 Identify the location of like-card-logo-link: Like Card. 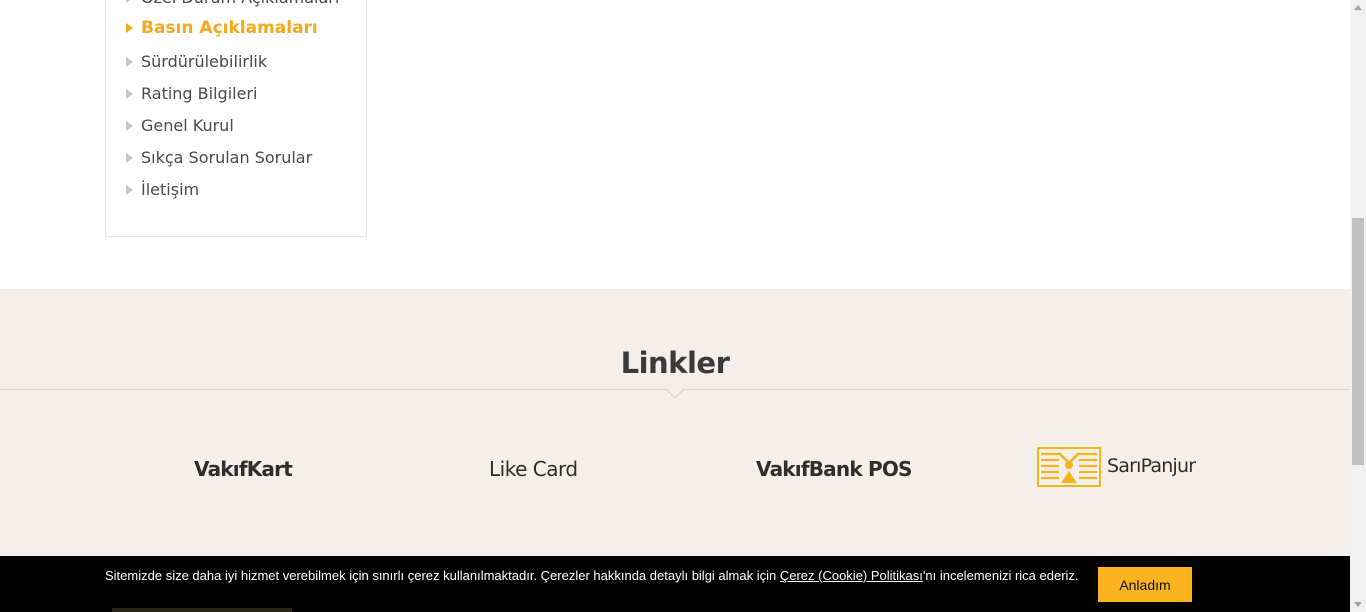
(533, 469).